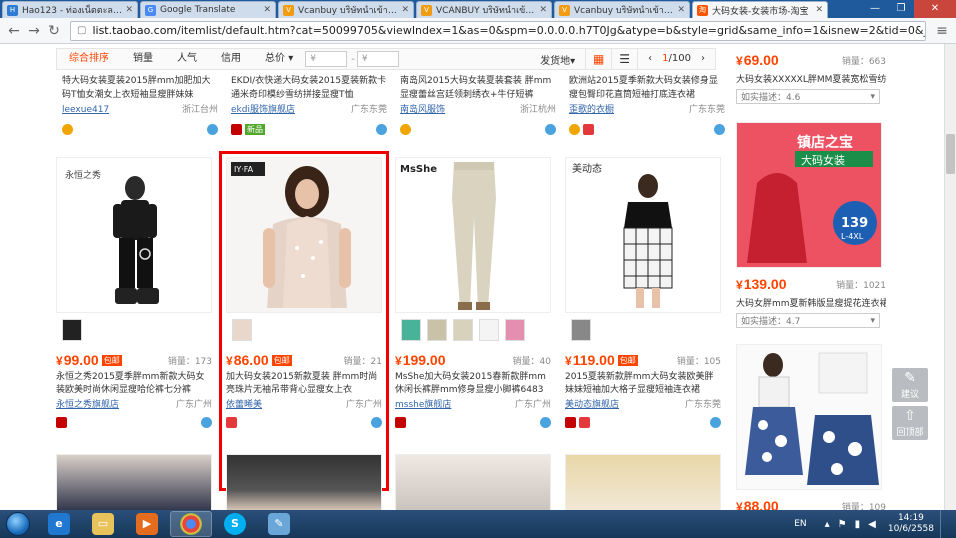  I want to click on taskbar-skype: S, so click(235, 524).